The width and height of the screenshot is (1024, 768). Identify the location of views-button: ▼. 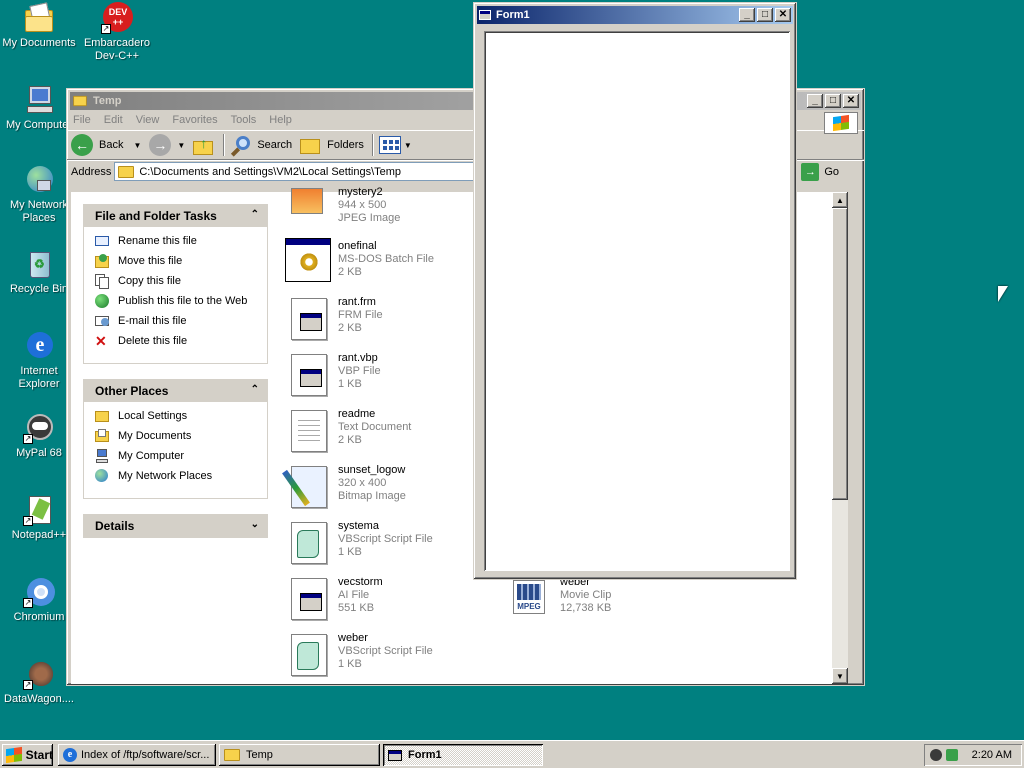
(395, 145).